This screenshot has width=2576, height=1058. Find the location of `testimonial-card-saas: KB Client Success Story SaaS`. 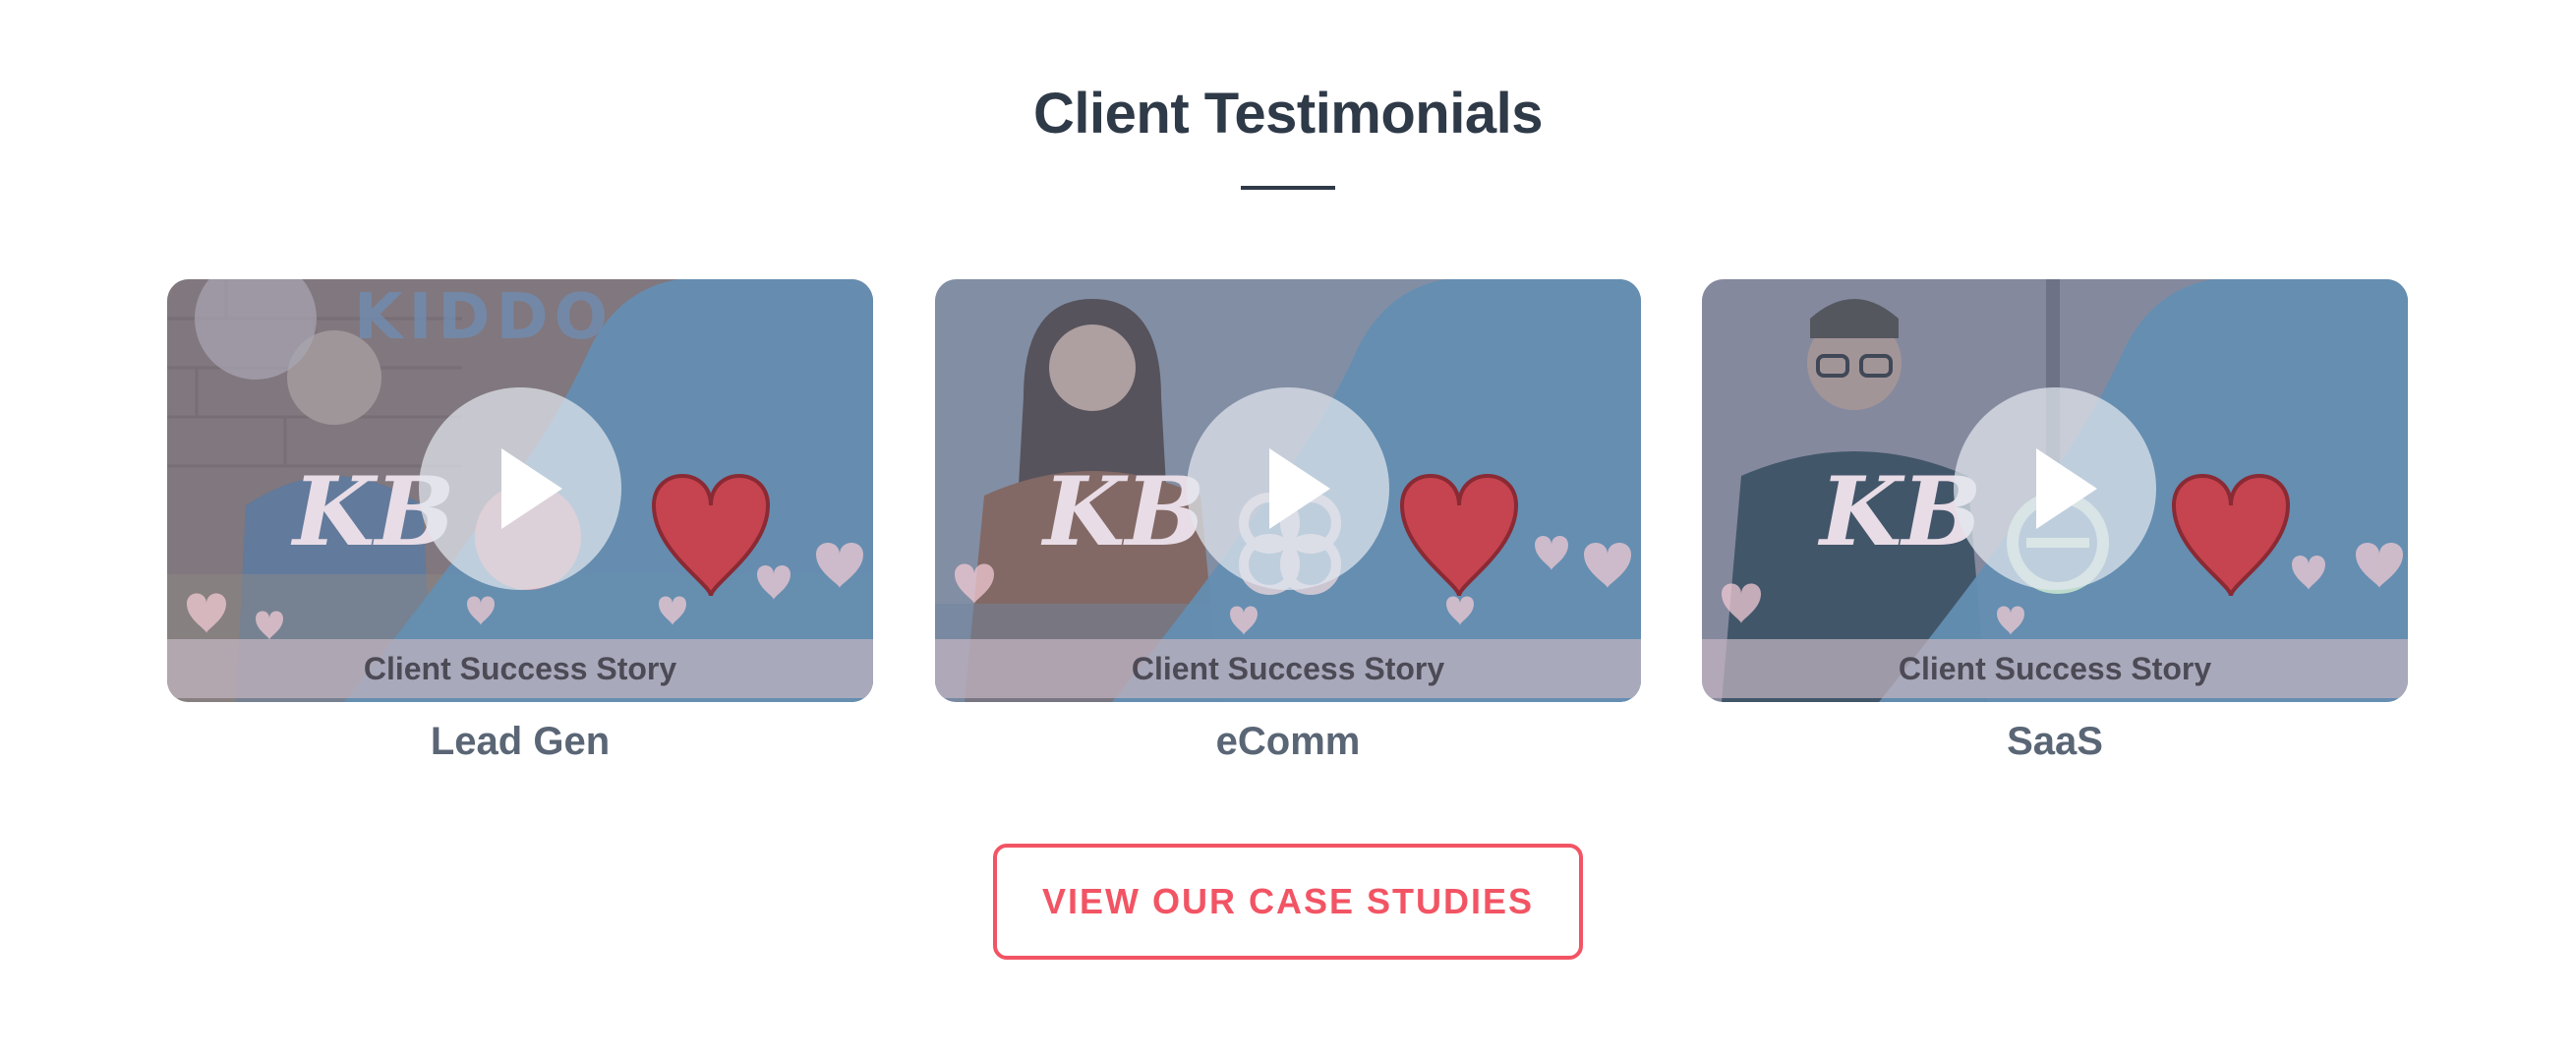

testimonial-card-saas: KB Client Success Story SaaS is located at coordinates (2055, 521).